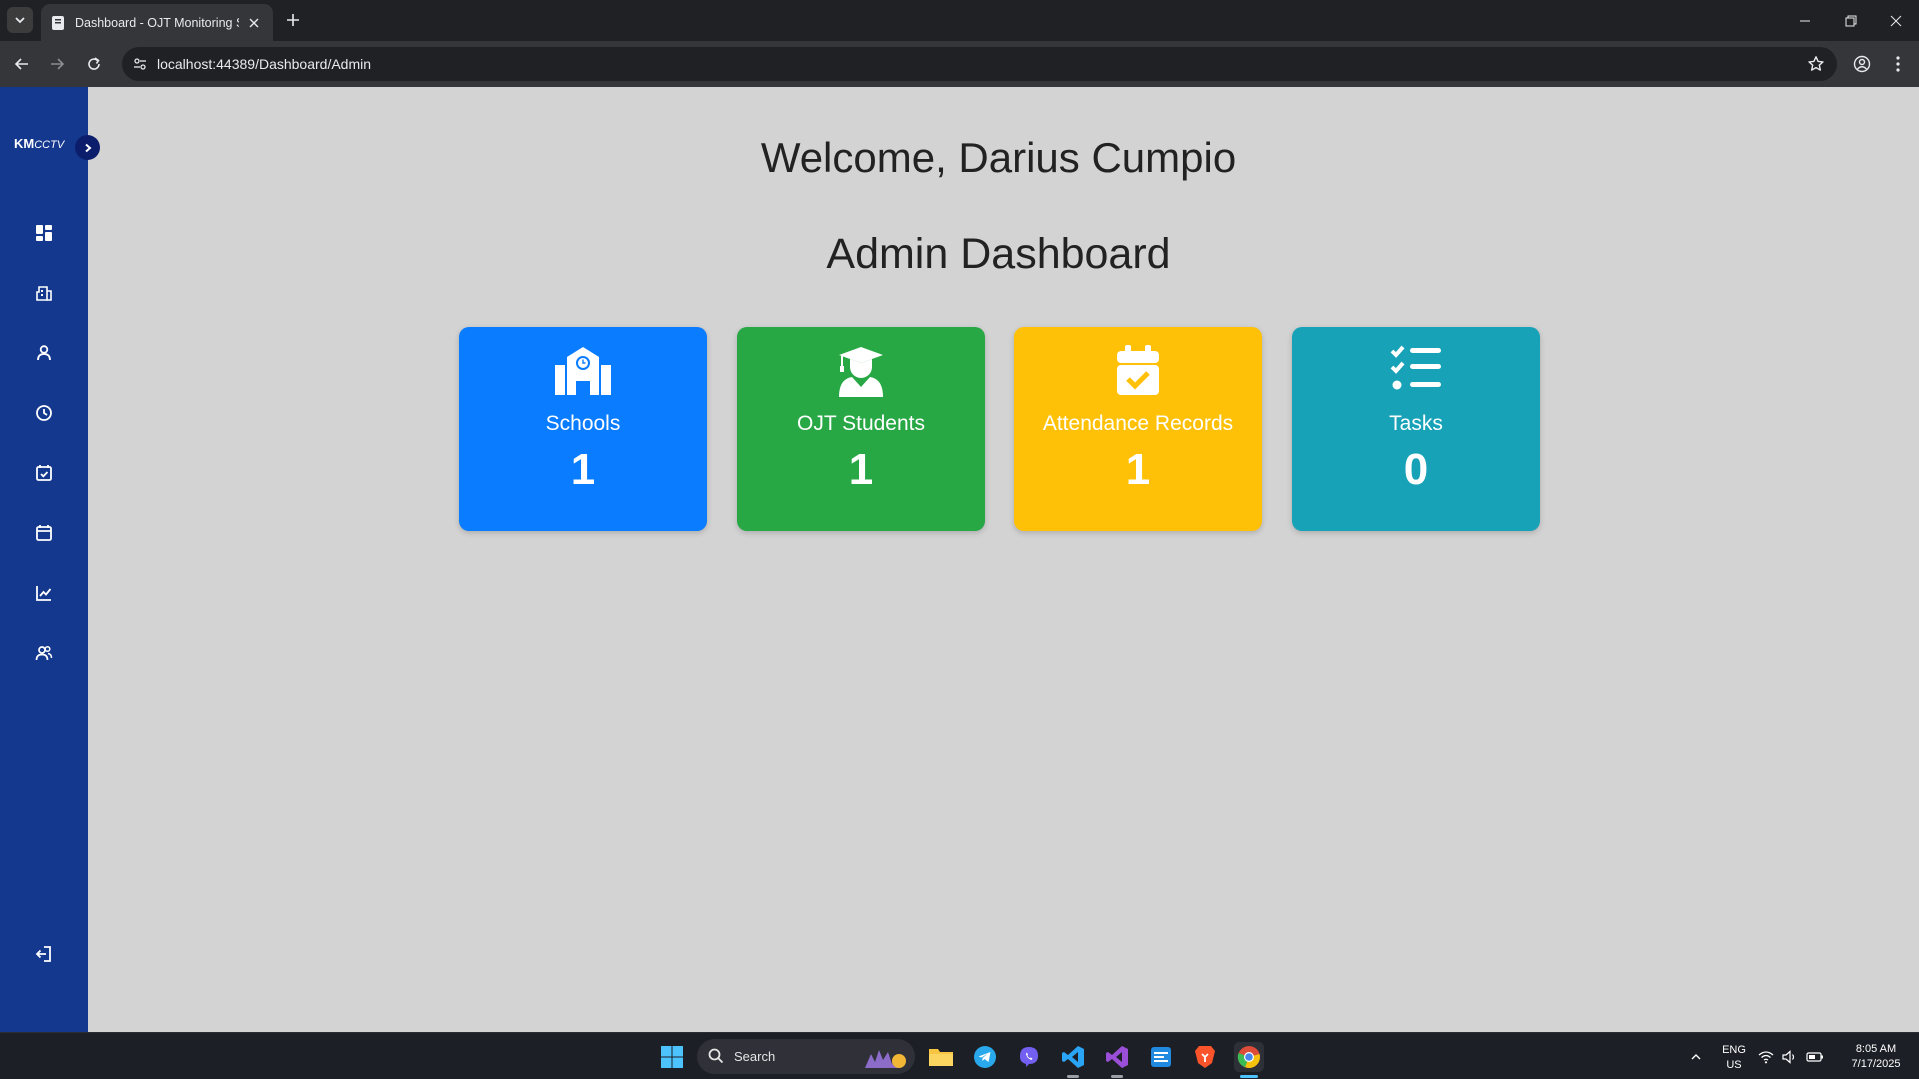  I want to click on users-icon, so click(44, 653).